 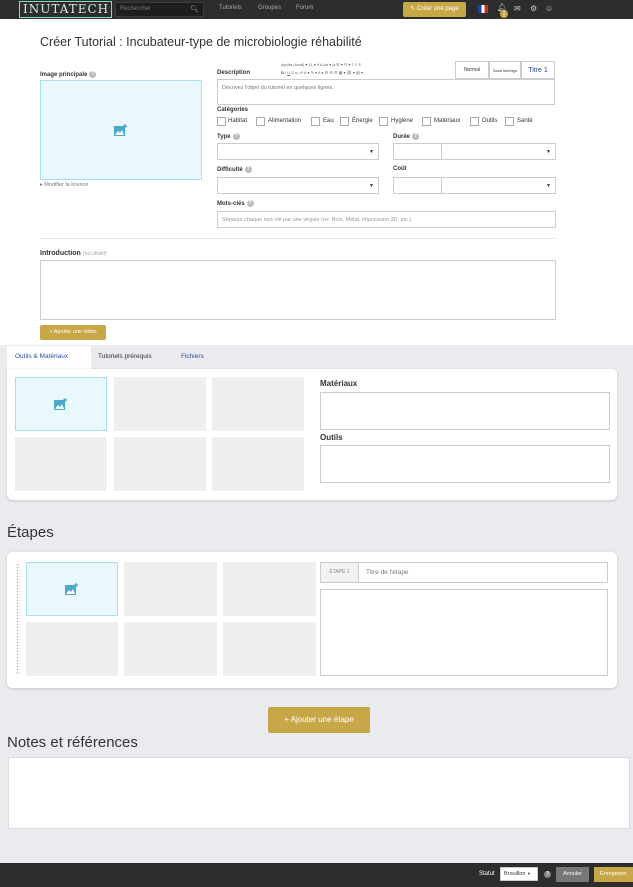 I want to click on style-heading-1: Titre 1, so click(x=538, y=70).